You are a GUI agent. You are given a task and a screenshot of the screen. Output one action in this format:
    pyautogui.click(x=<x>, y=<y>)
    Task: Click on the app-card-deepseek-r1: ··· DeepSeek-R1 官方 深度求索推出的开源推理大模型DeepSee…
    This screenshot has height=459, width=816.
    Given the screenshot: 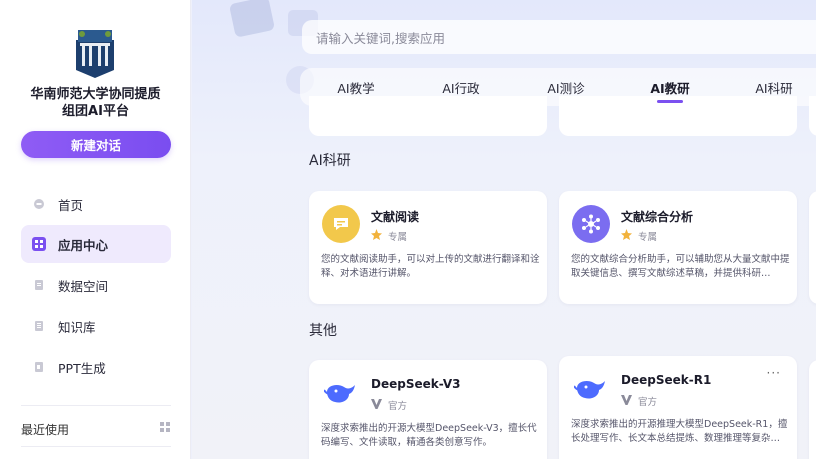 What is the action you would take?
    pyautogui.click(x=678, y=407)
    